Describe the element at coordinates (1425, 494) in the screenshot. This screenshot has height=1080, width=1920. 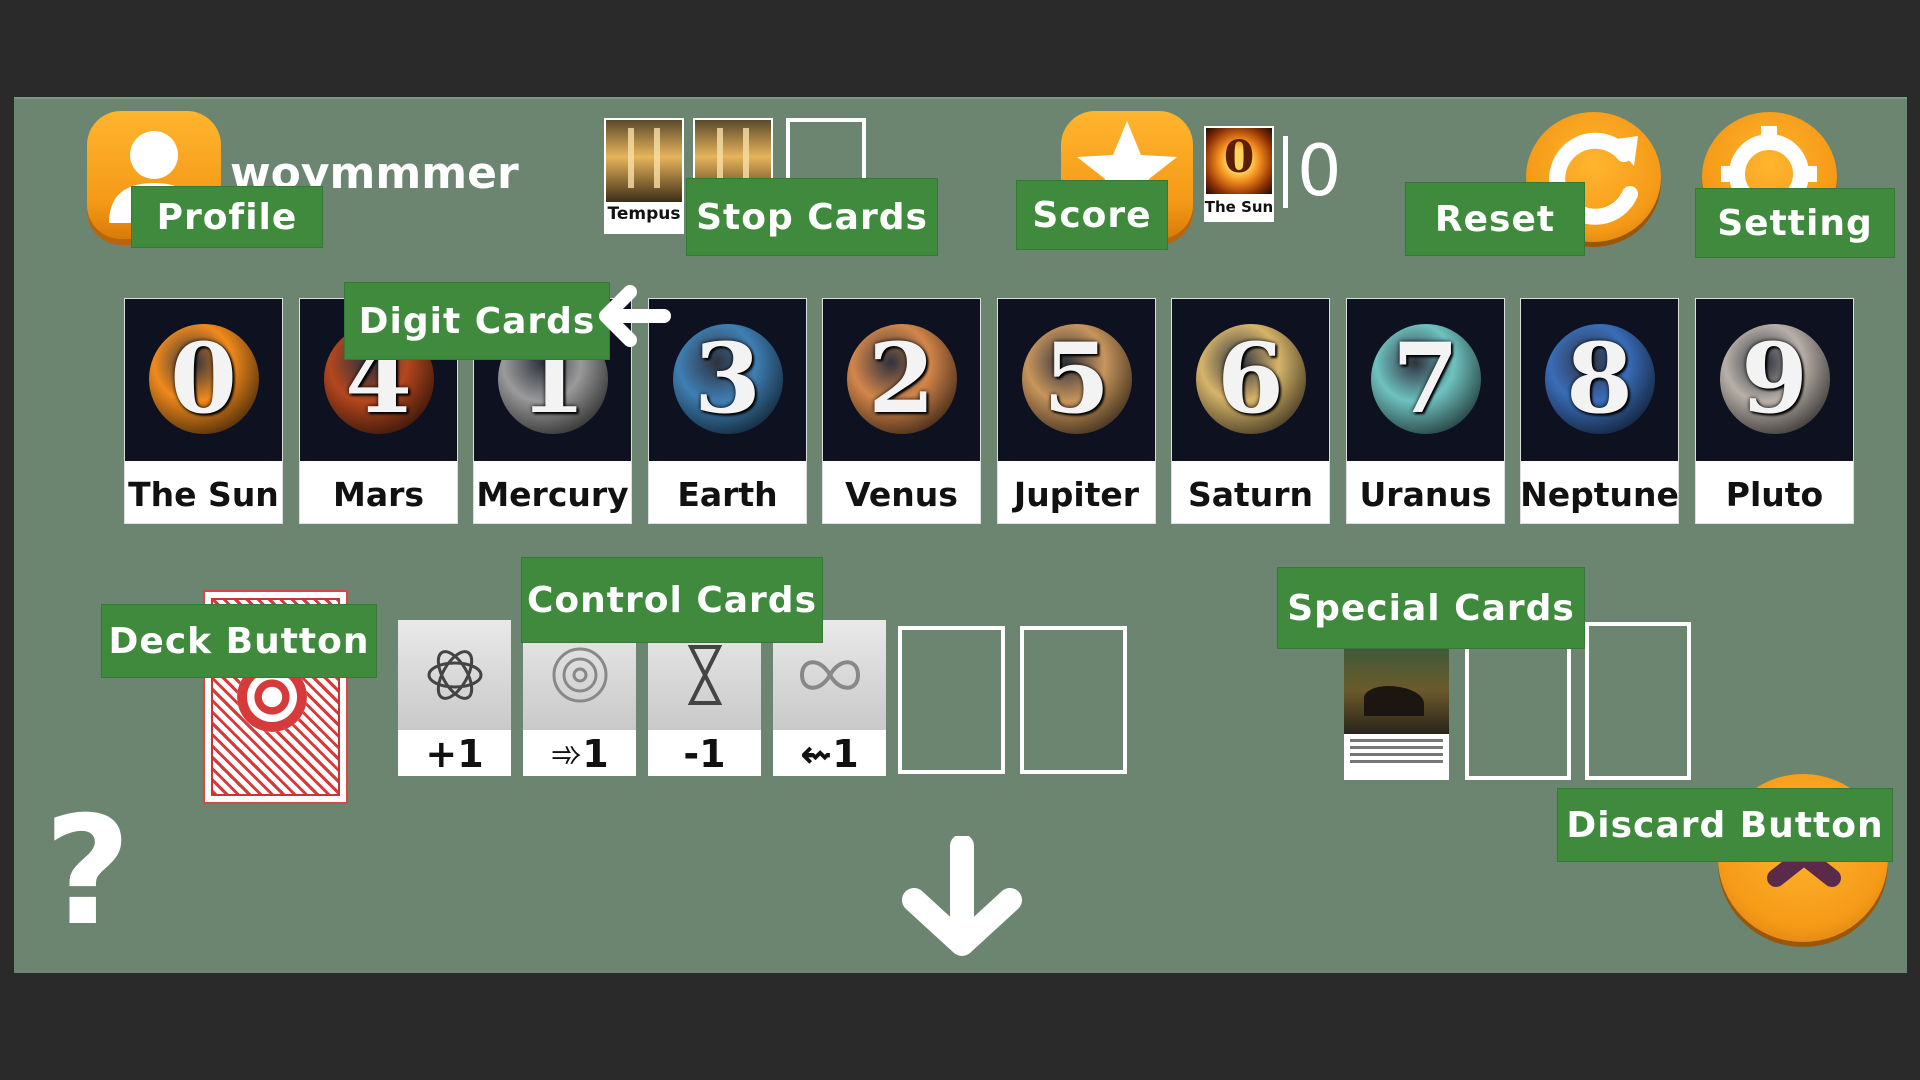
I see `card-name: Uranus` at that location.